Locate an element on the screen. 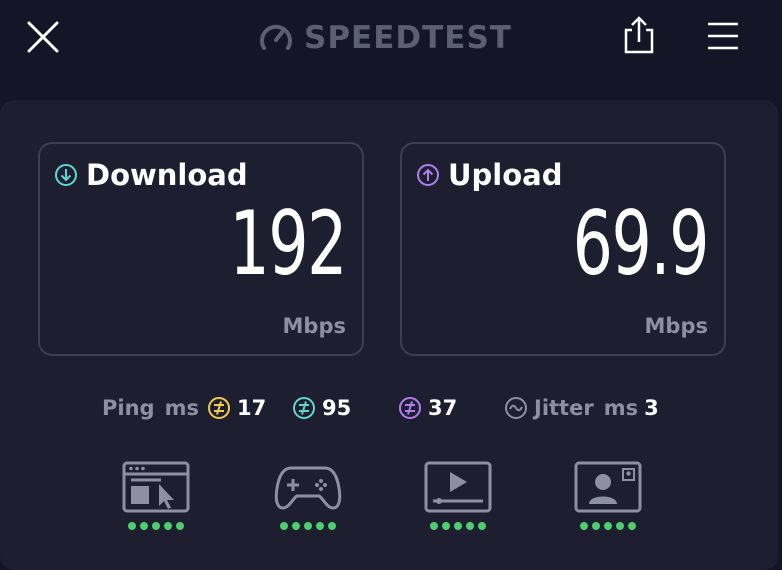  ping-upload-stat: 37 is located at coordinates (423, 408).